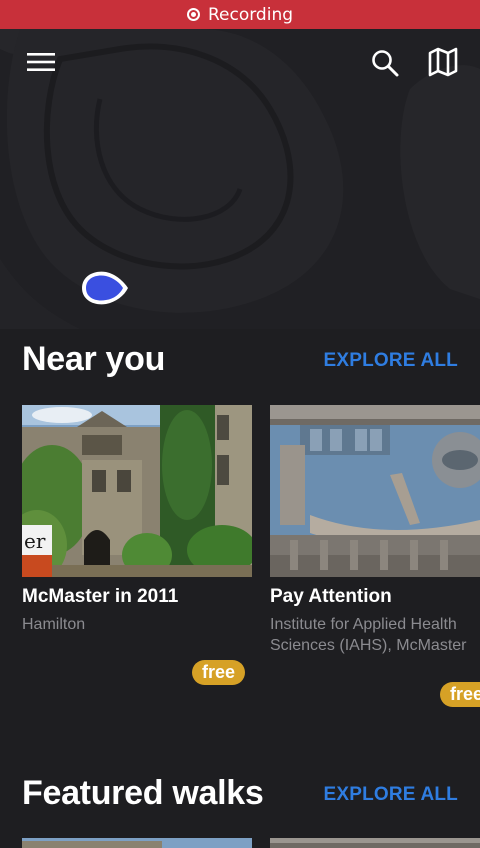 The height and width of the screenshot is (848, 480). Describe the element at coordinates (250, 14) in the screenshot. I see `recording-label: Recording` at that location.